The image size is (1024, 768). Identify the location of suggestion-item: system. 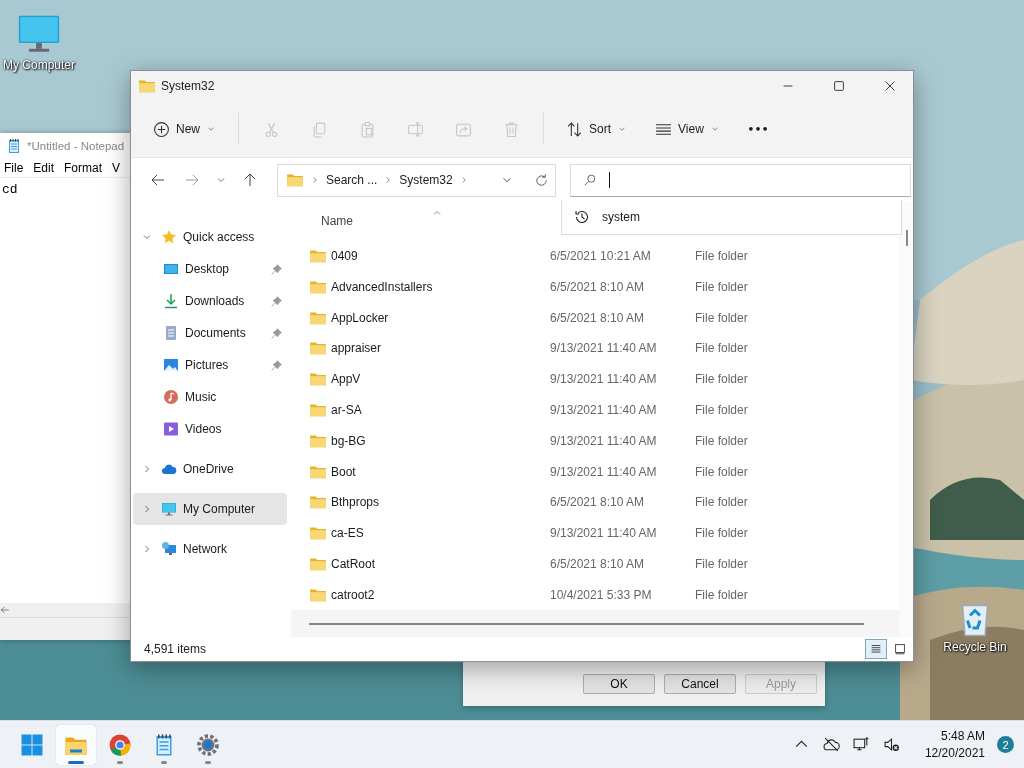
(621, 217).